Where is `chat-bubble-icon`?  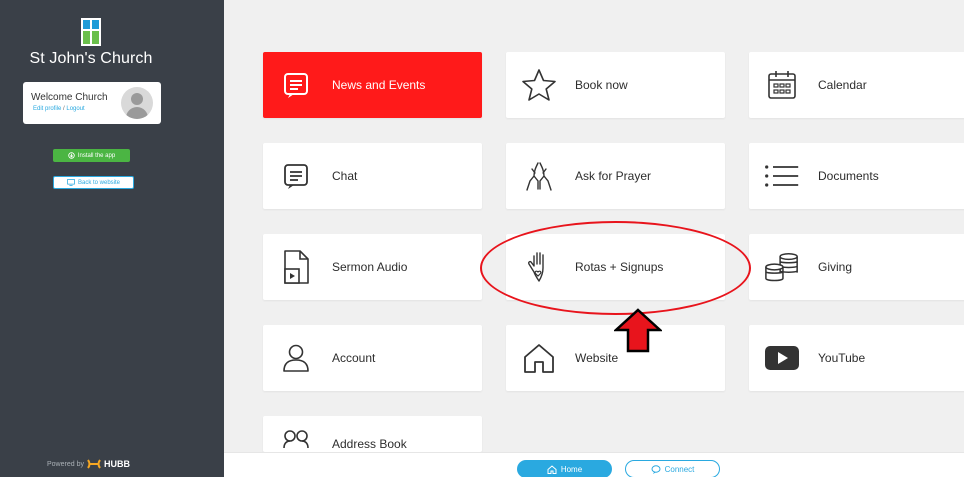
chat-bubble-icon is located at coordinates (656, 469).